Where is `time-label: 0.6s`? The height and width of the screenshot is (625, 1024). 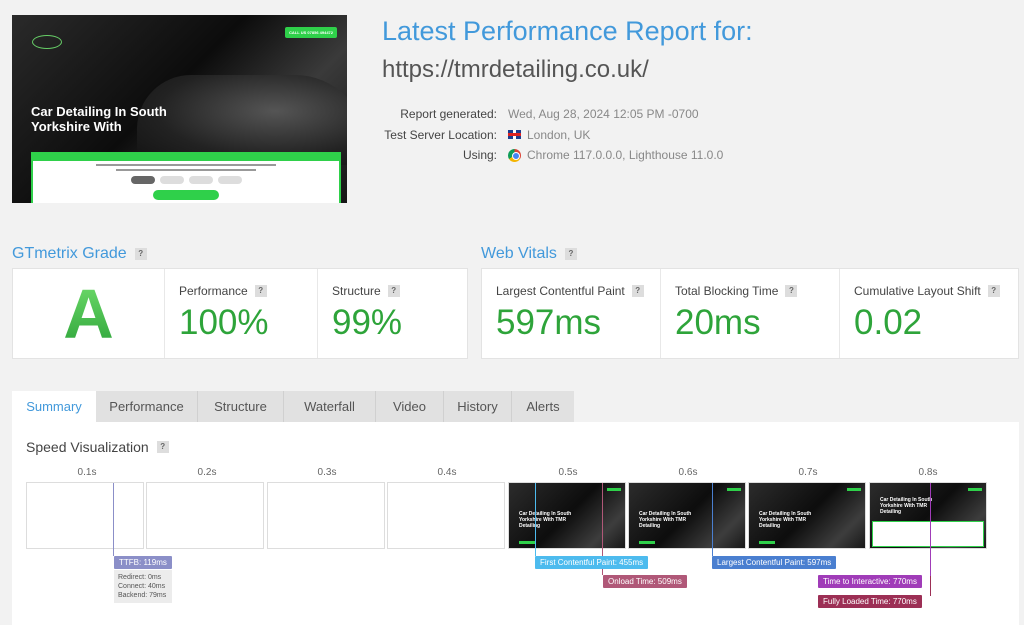
time-label: 0.6s is located at coordinates (688, 472).